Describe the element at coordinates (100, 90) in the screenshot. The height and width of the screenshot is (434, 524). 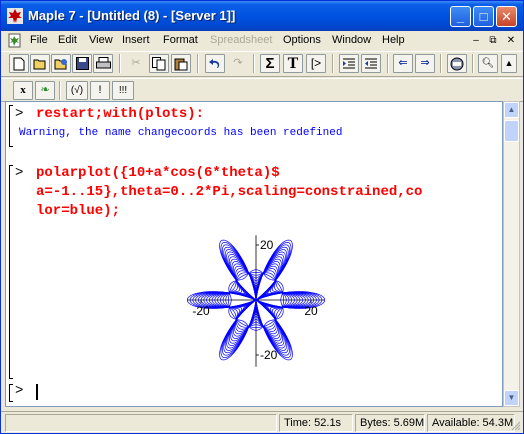
I see `execute-icon: !` at that location.